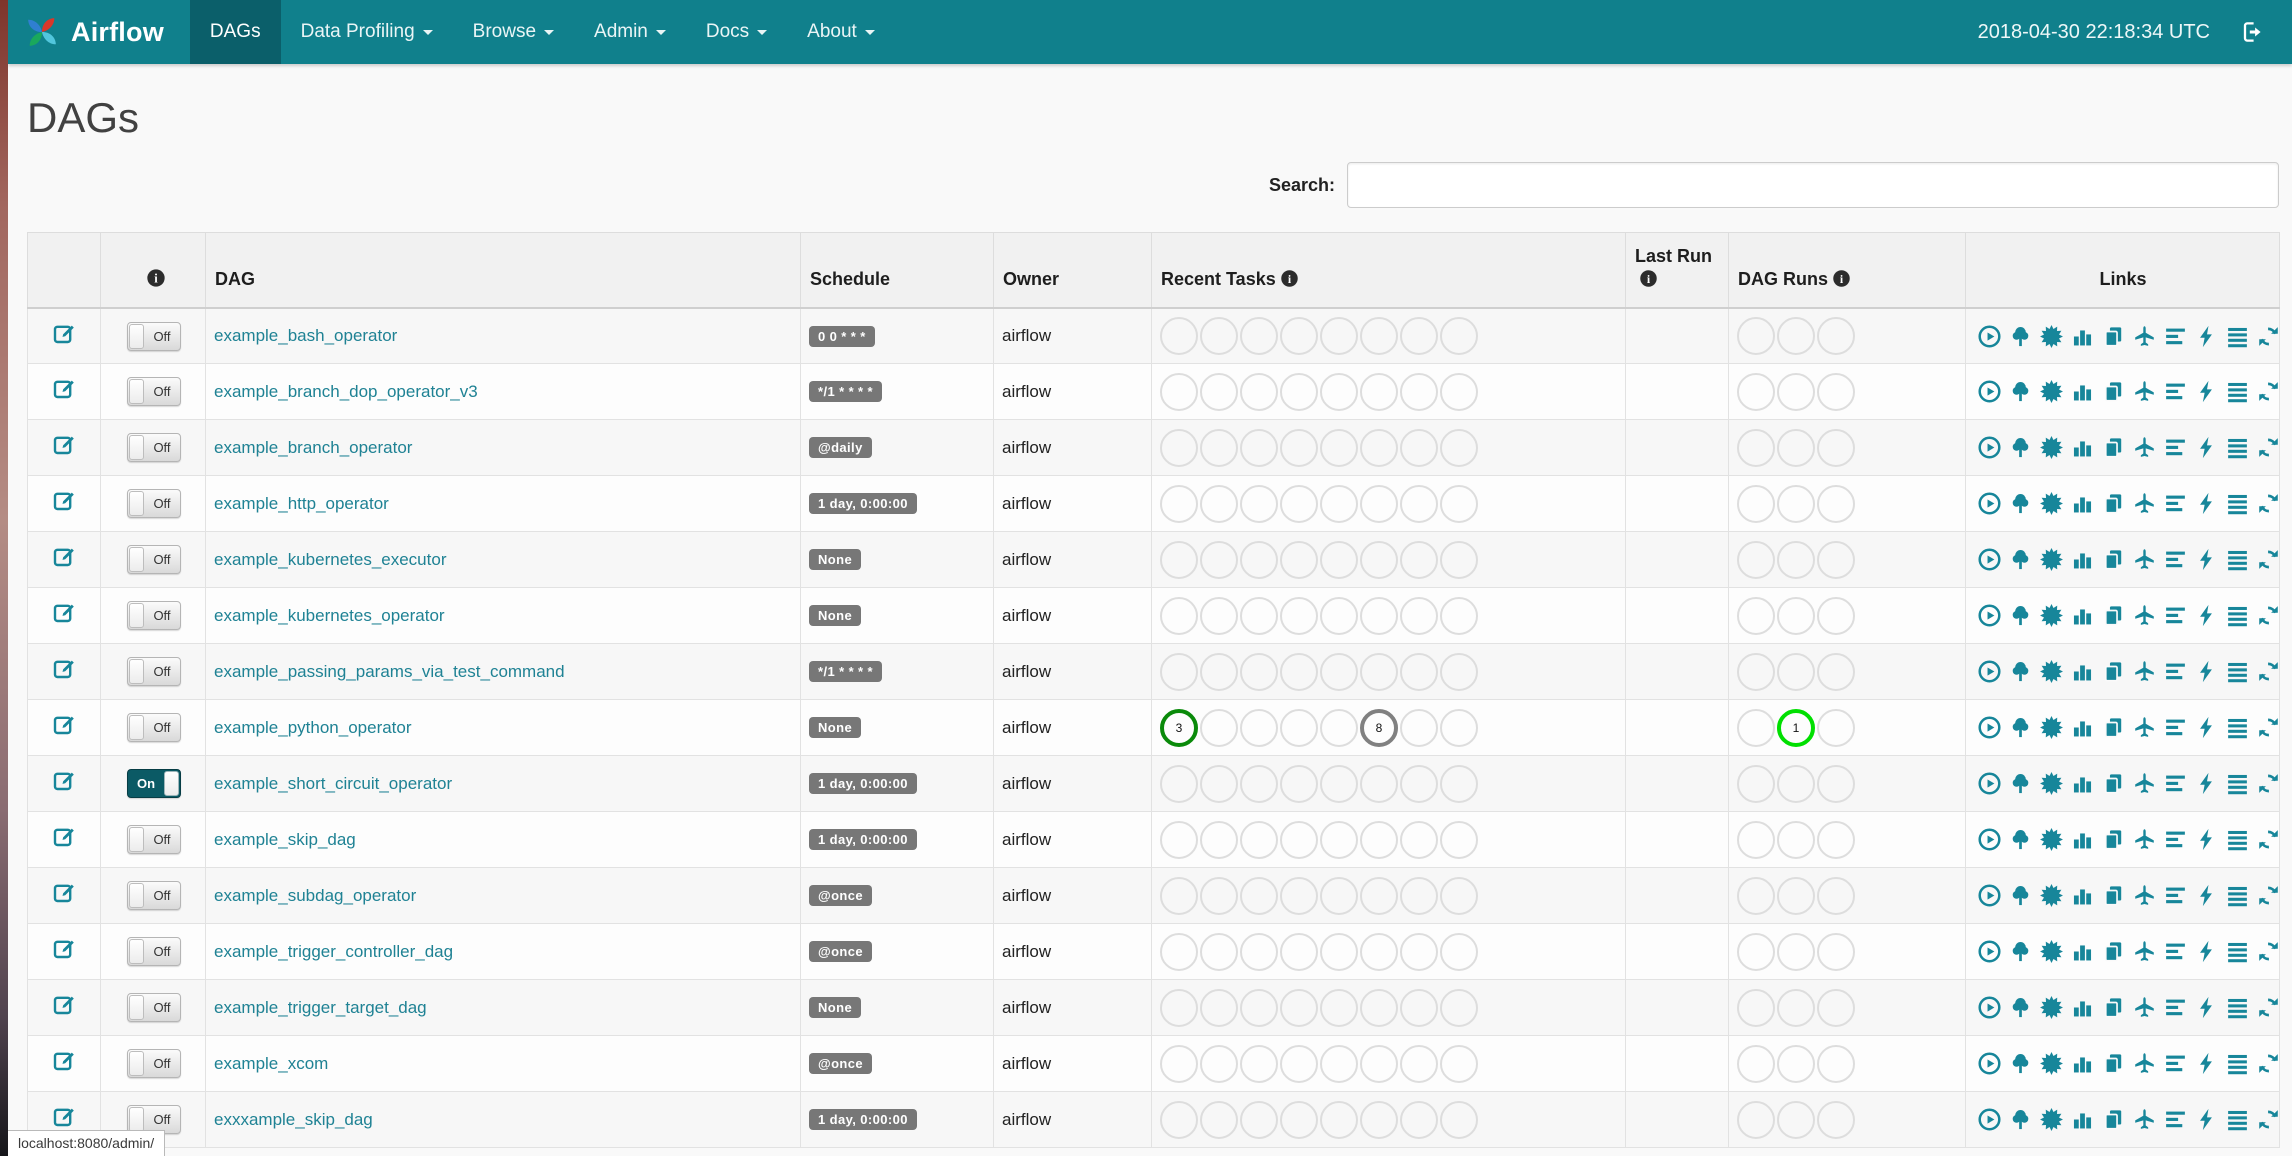 This screenshot has width=2292, height=1156. I want to click on dag-link: example_bash_operator, so click(305, 335).